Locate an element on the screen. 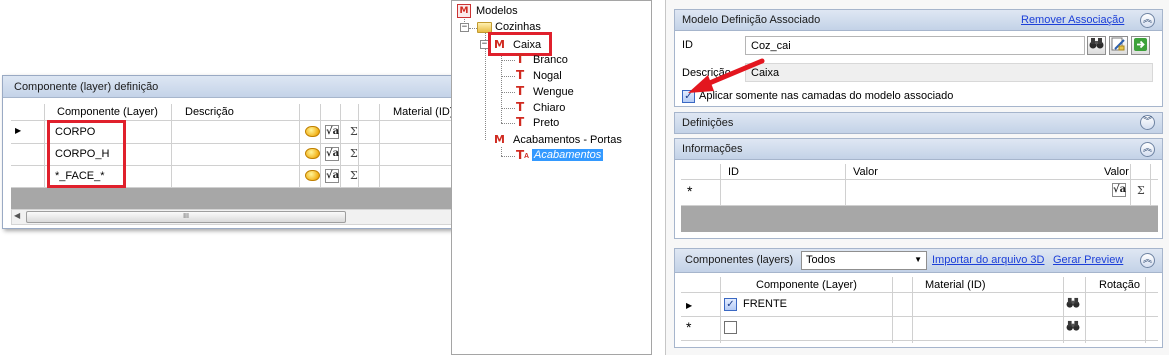 The image size is (1169, 355). section-title: Componentes (layers) is located at coordinates (739, 260).